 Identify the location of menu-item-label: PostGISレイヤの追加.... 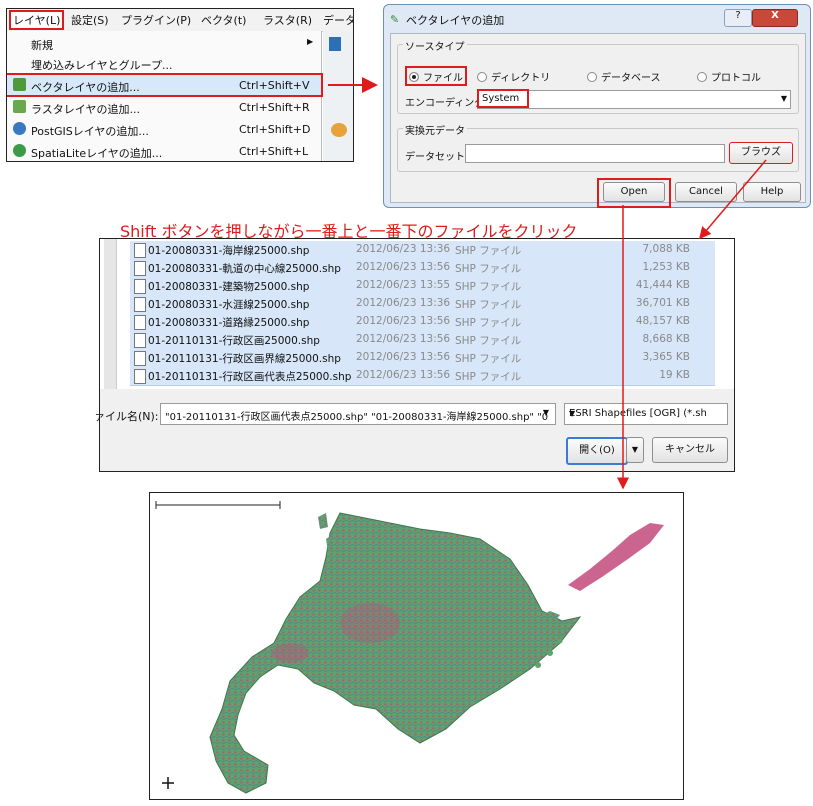
(90, 131).